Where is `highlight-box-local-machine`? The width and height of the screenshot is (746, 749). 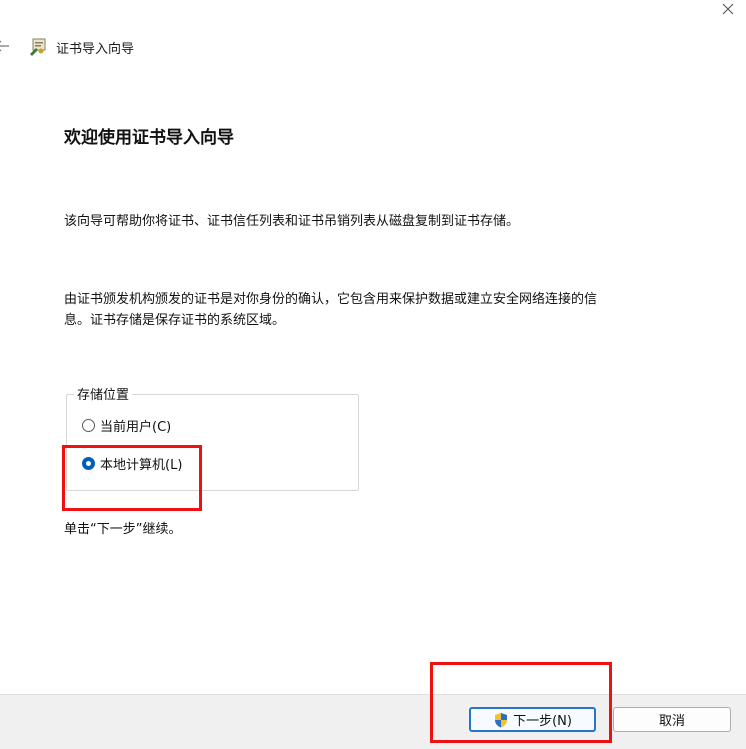 highlight-box-local-machine is located at coordinates (132, 478).